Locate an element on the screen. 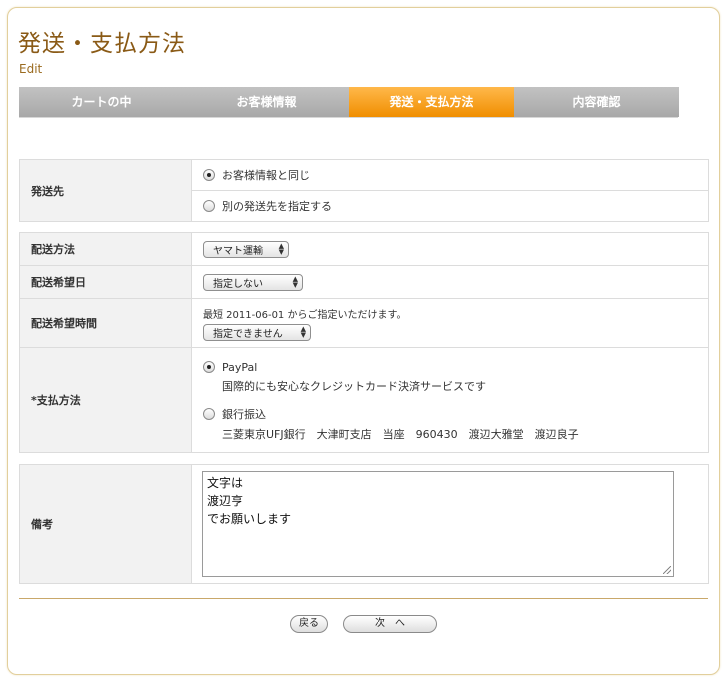  destination-same-radio is located at coordinates (209, 175).